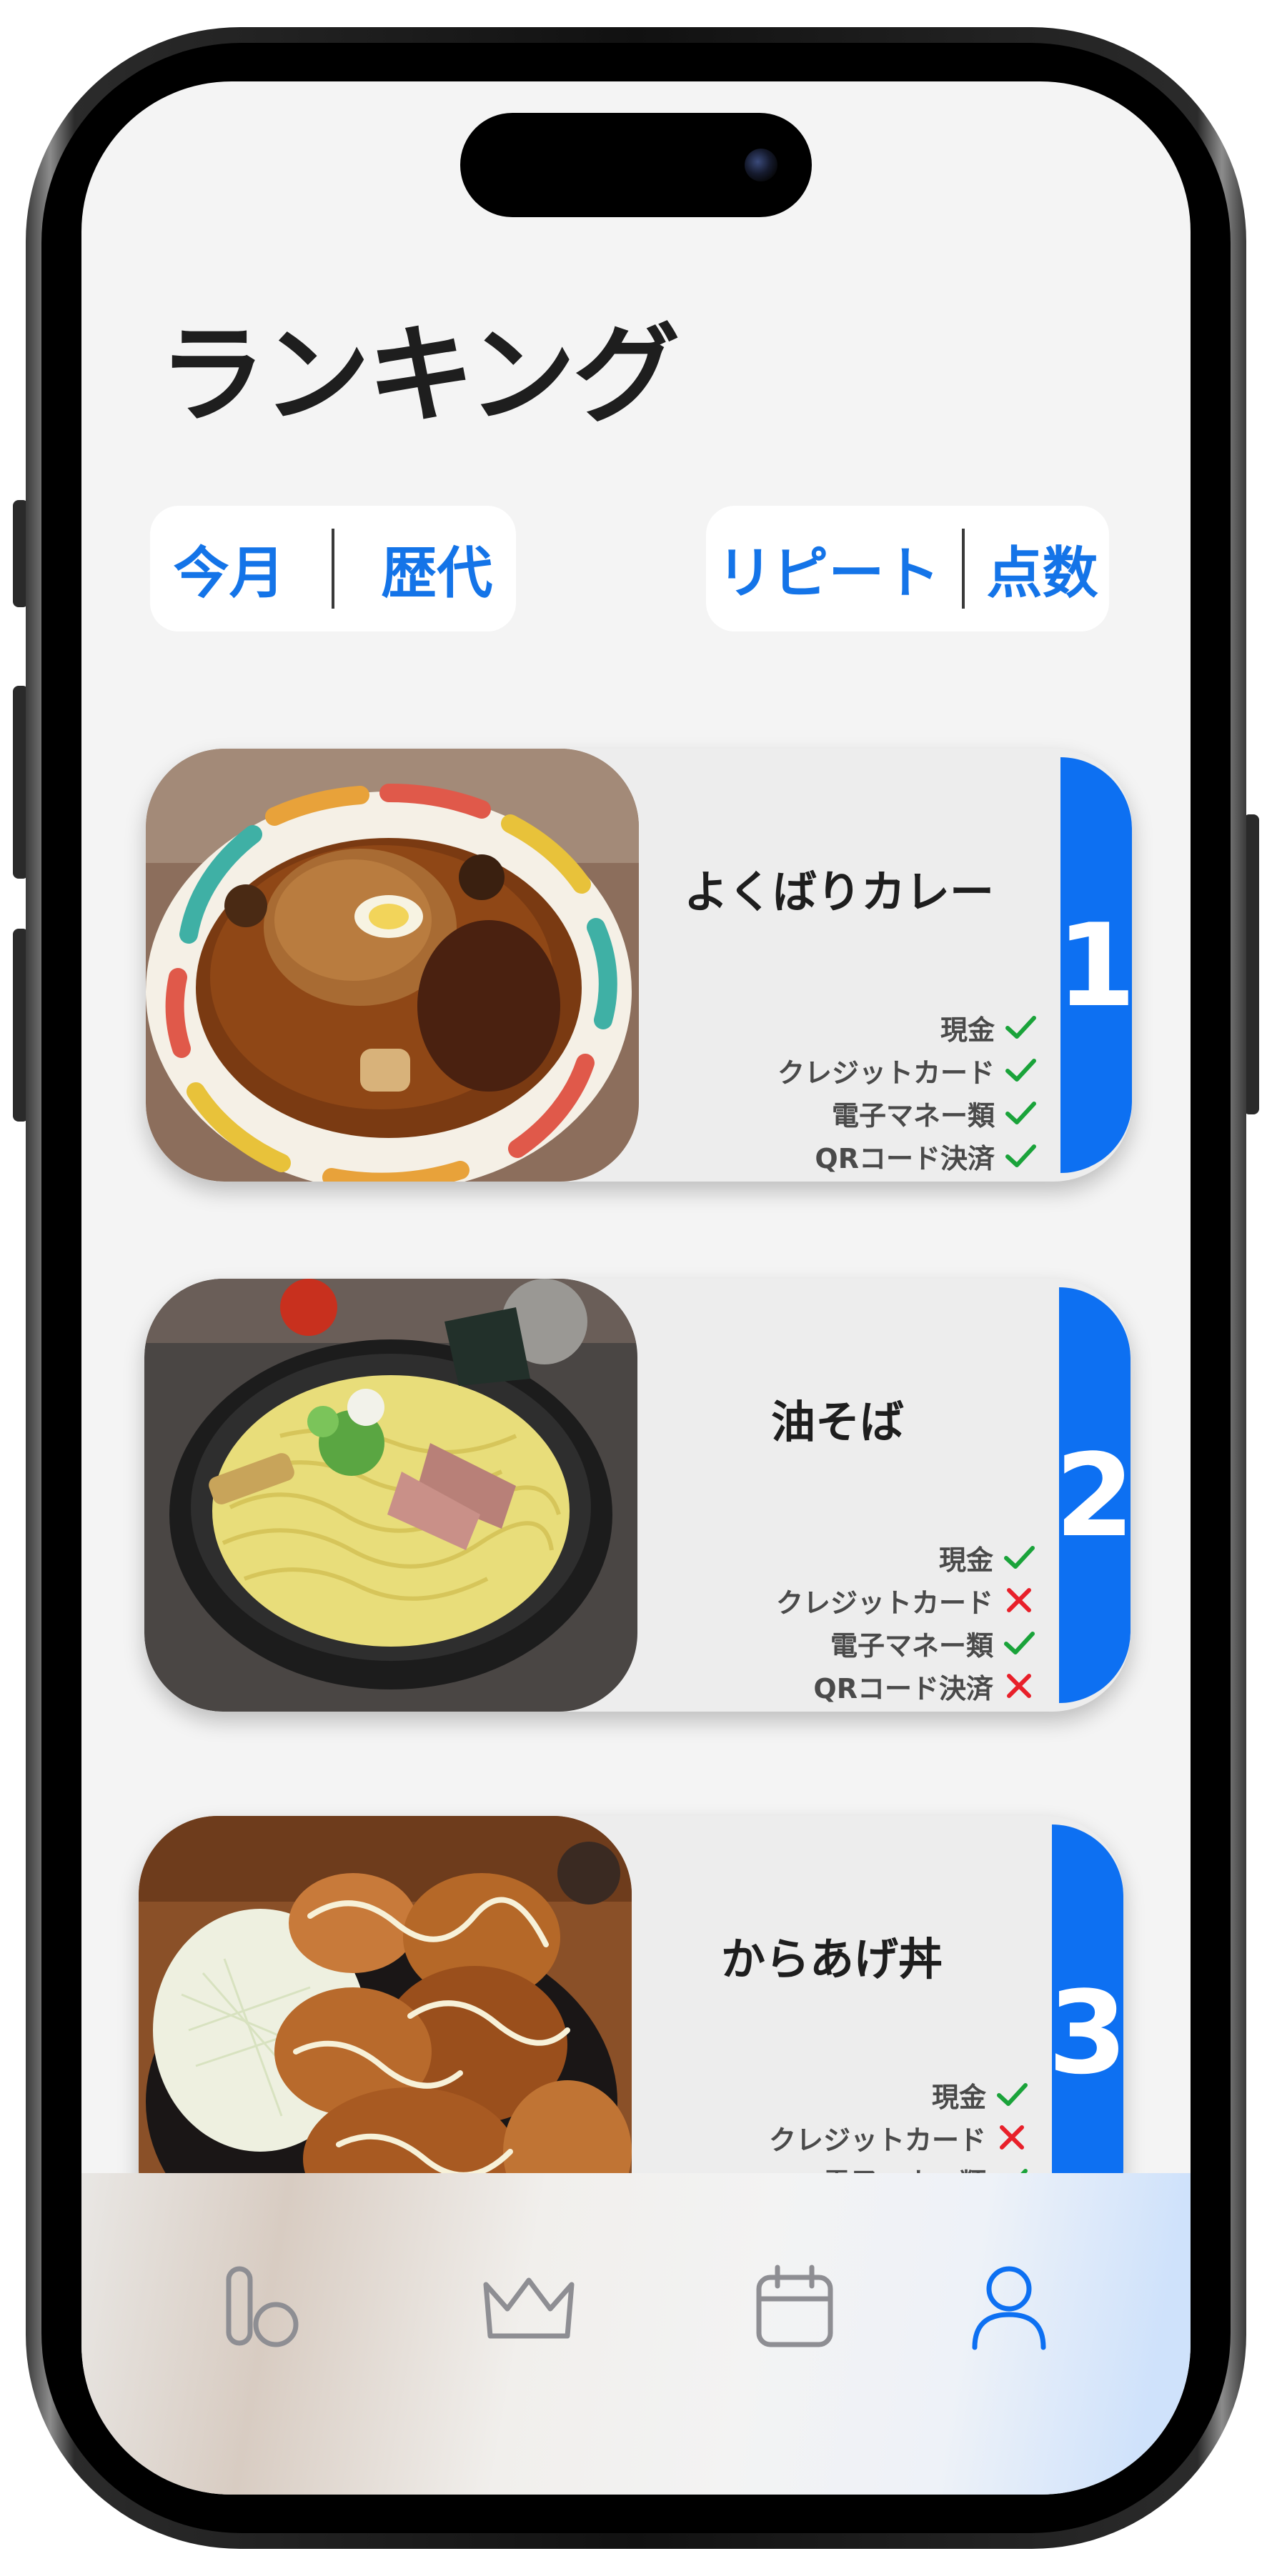 The height and width of the screenshot is (2576, 1272). I want to click on tab-calendar, so click(795, 2306).